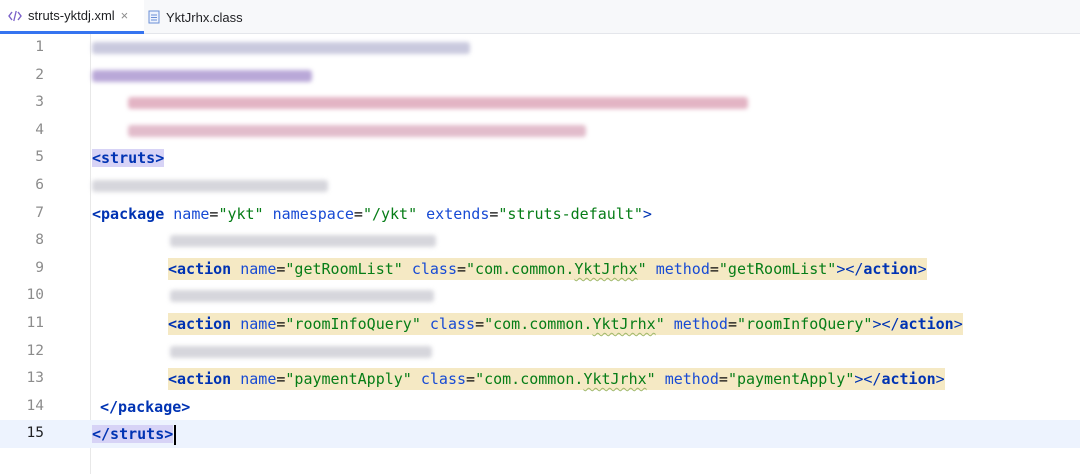  What do you see at coordinates (540, 17) in the screenshot?
I see `editor-tab-bar: struts-yktdj.xml × YktJrhx.class` at bounding box center [540, 17].